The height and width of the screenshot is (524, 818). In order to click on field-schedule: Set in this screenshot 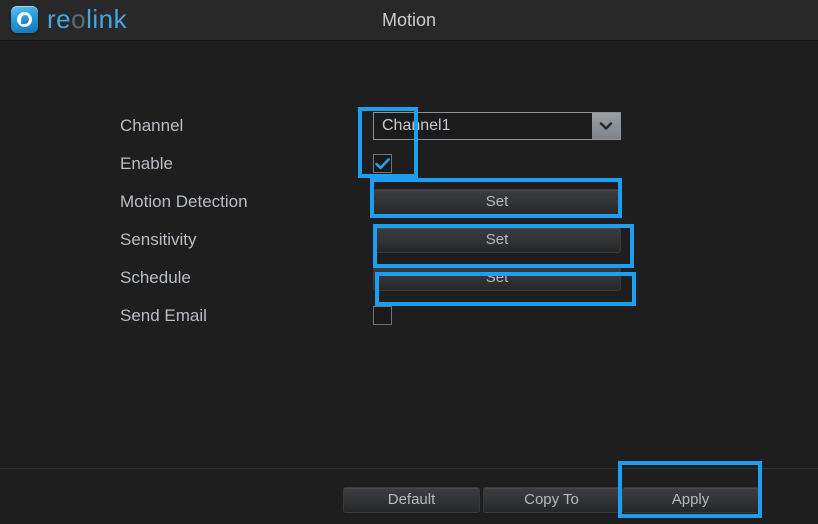, I will do `click(497, 278)`.